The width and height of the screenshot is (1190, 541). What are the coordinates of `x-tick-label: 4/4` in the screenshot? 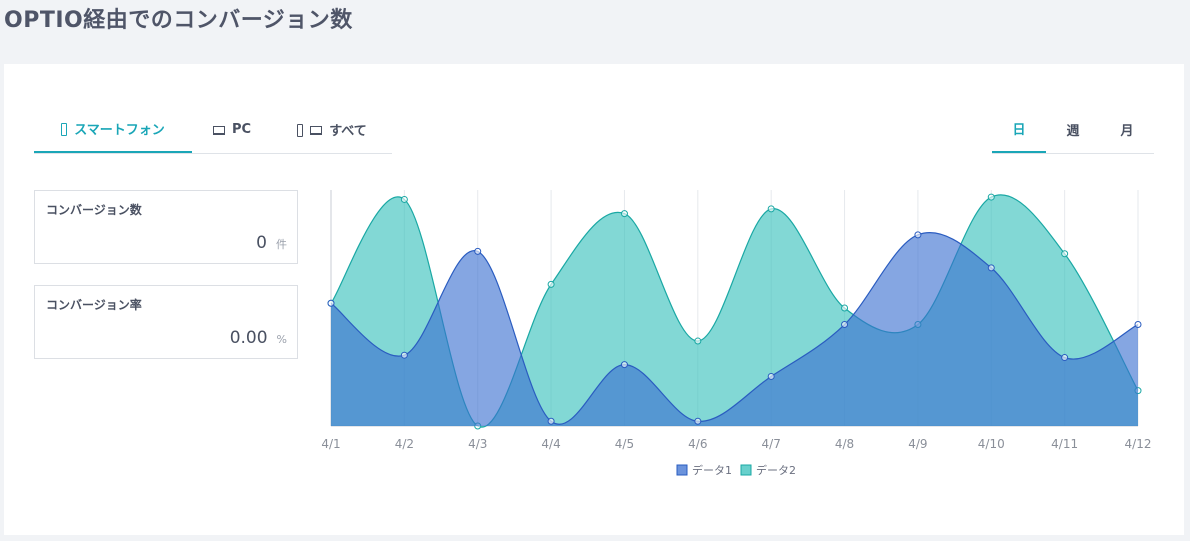 It's located at (550, 444).